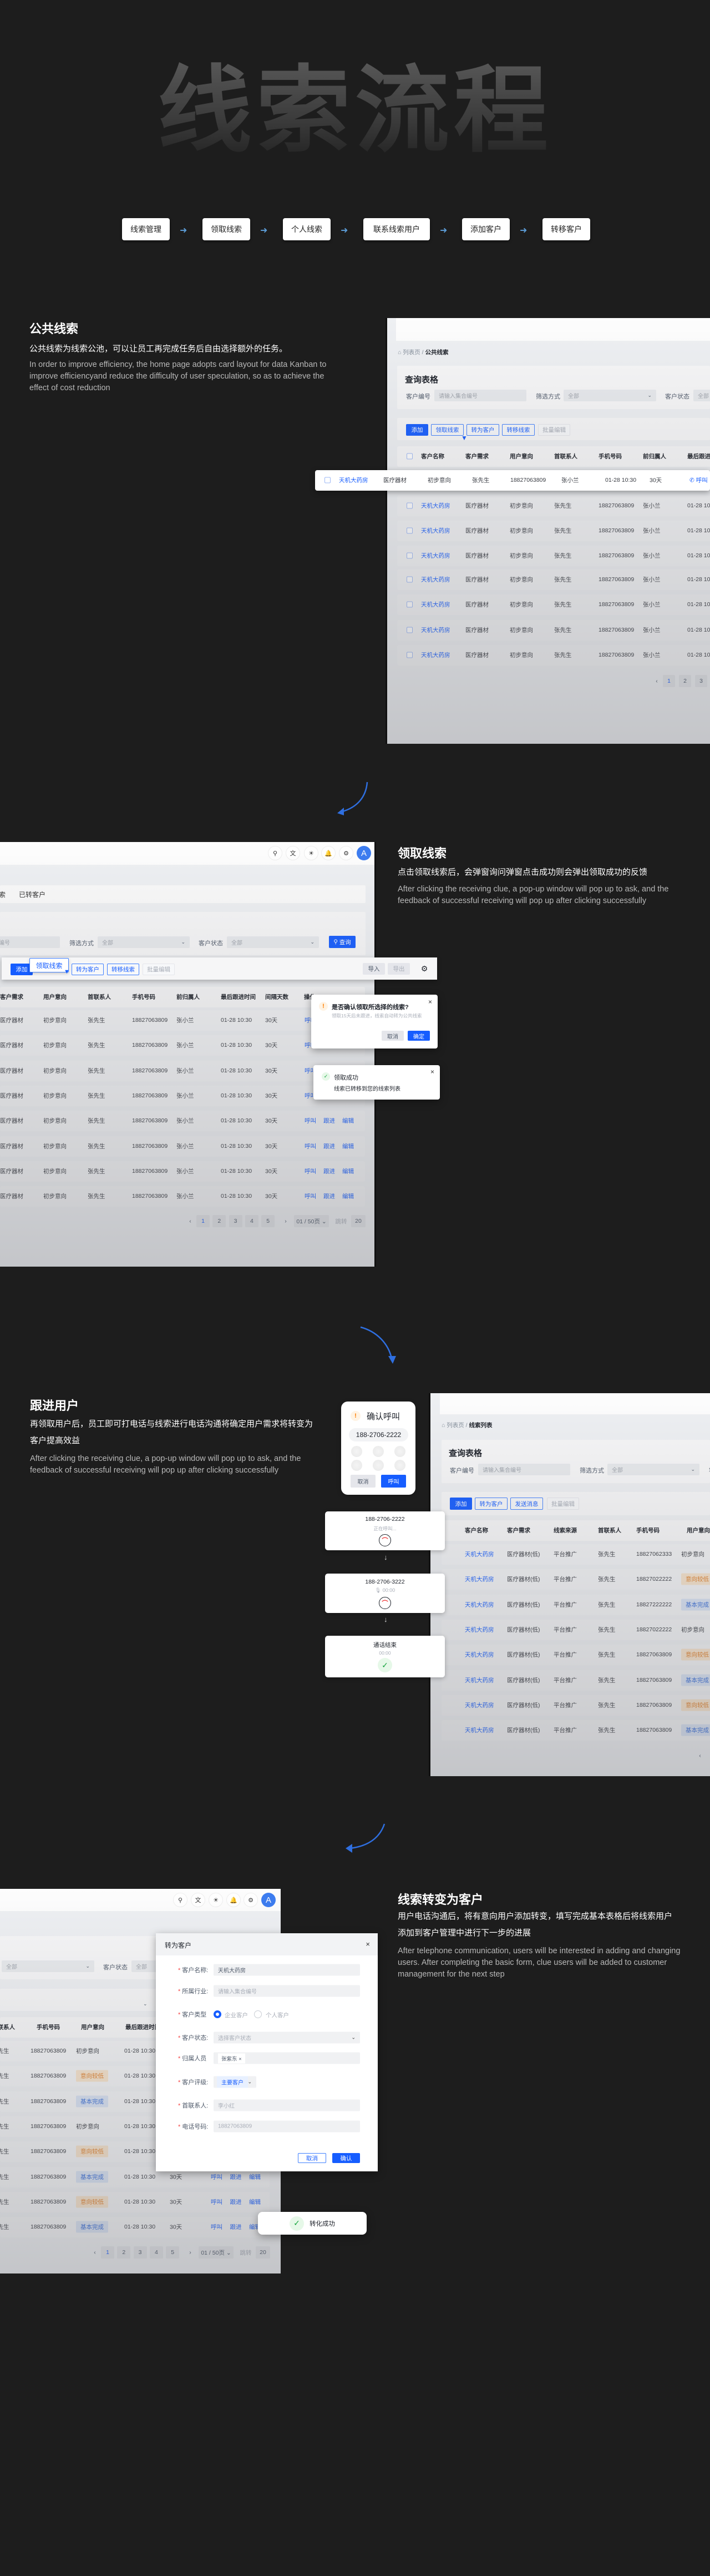 Image resolution: width=710 pixels, height=2576 pixels. Describe the element at coordinates (287, 2126) in the screenshot. I see `phone-input: 18827063809` at that location.